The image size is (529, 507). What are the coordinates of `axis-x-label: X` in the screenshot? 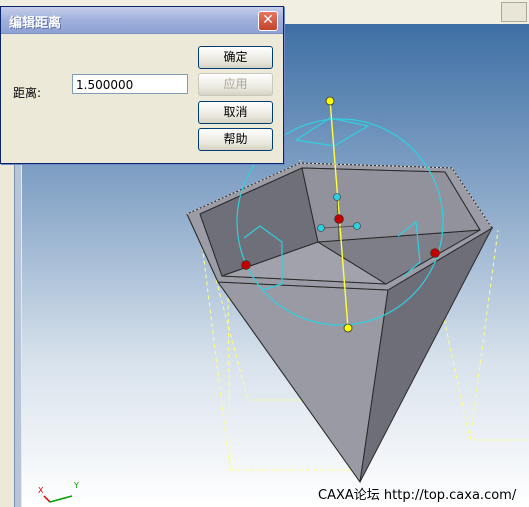 It's located at (41, 490).